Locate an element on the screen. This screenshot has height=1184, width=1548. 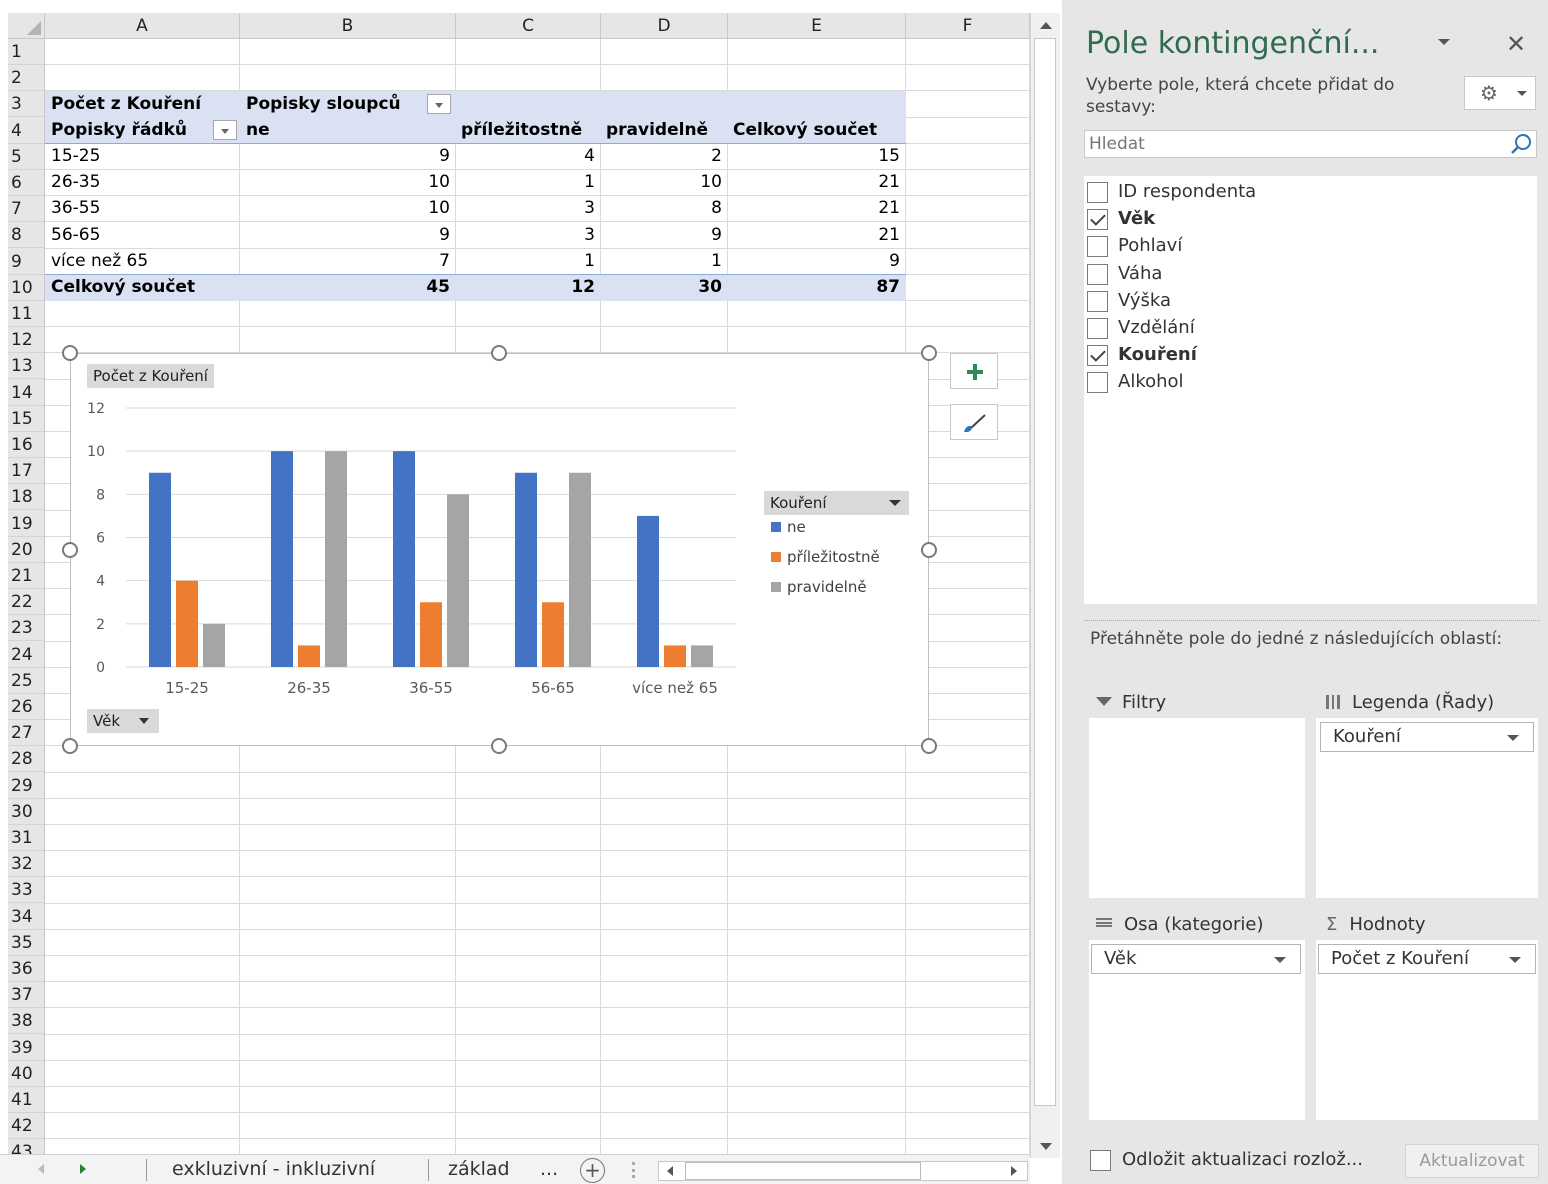
axis-drop-area: Věk is located at coordinates (1197, 1030).